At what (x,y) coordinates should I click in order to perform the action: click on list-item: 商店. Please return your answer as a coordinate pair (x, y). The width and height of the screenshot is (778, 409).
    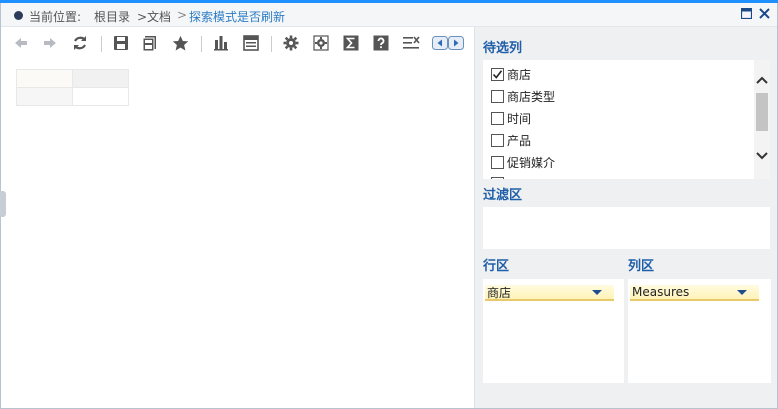
    Looking at the image, I should click on (511, 74).